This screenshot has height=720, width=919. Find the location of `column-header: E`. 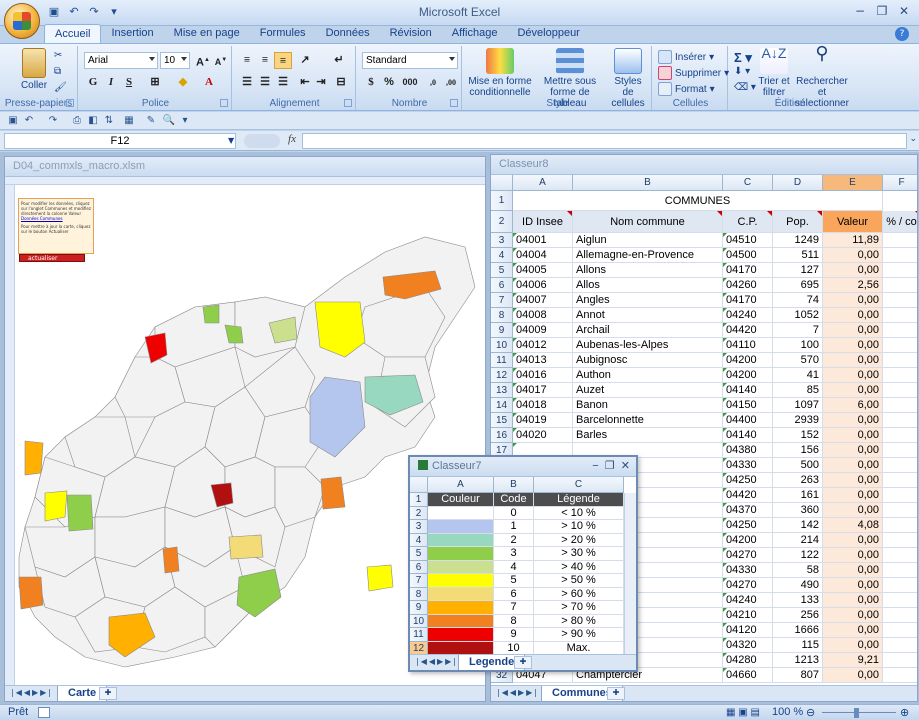

column-header: E is located at coordinates (853, 183).